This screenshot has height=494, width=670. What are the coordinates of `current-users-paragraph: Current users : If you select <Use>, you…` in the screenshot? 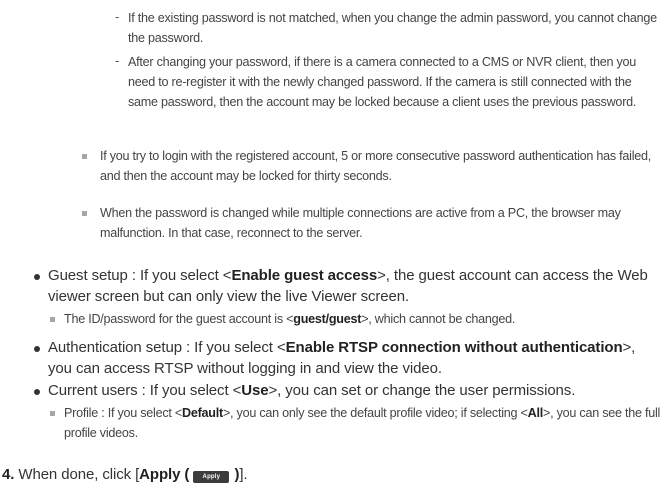 It's located at (312, 390).